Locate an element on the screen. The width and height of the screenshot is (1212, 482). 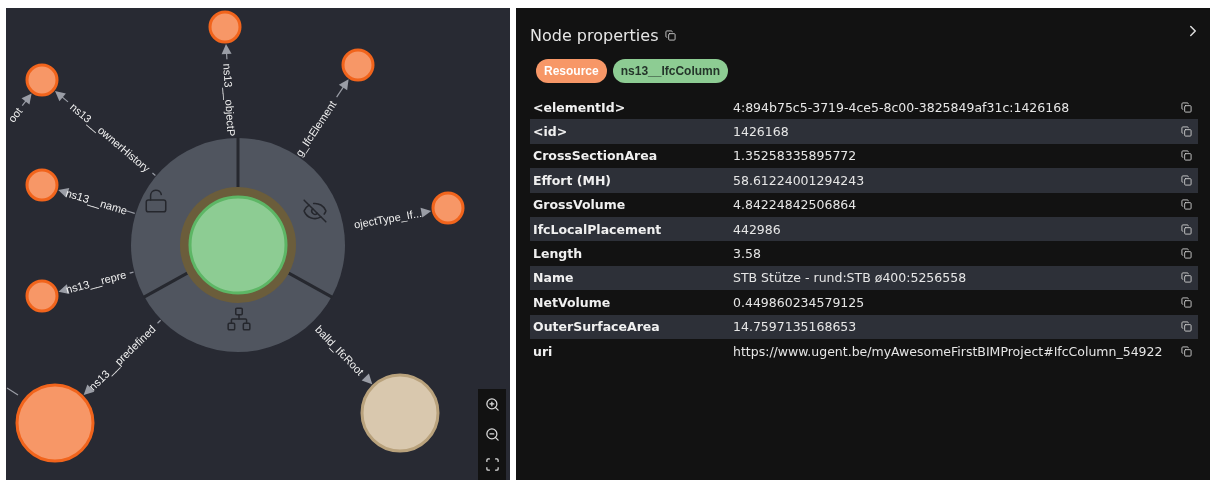
property-value: 3.58 is located at coordinates (747, 254).